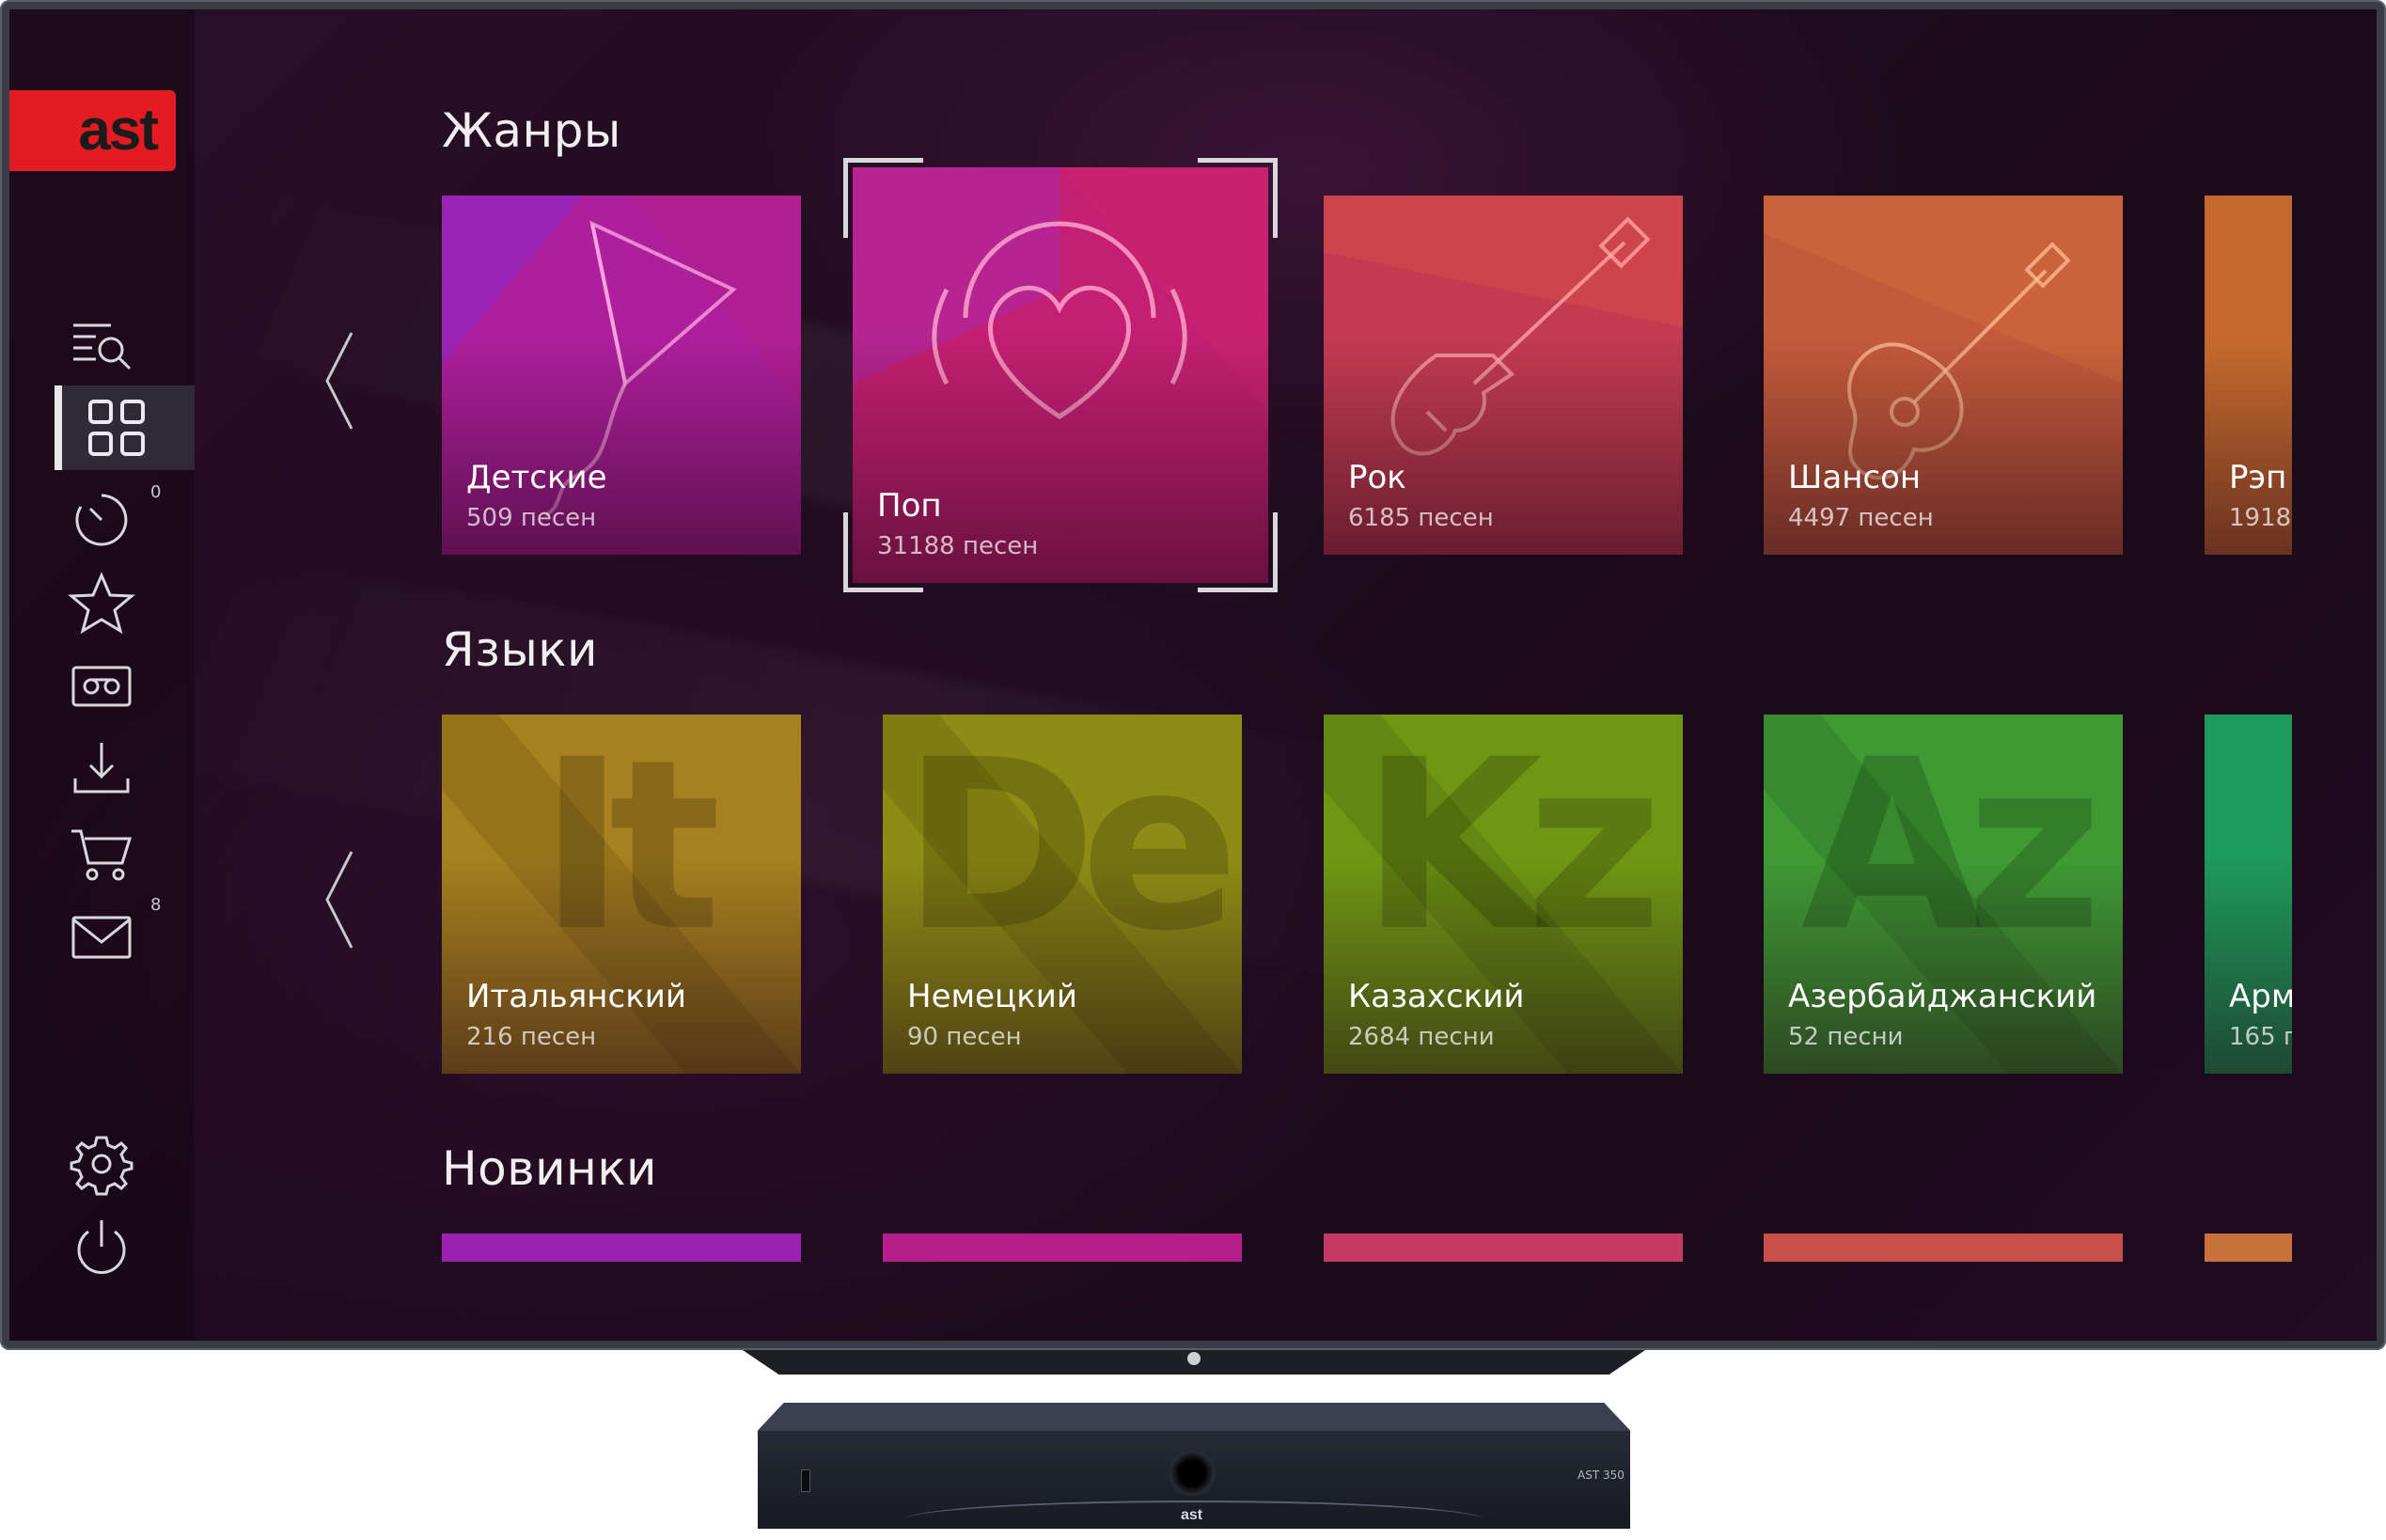 The height and width of the screenshot is (1540, 2386). I want to click on download-icon, so click(102, 769).